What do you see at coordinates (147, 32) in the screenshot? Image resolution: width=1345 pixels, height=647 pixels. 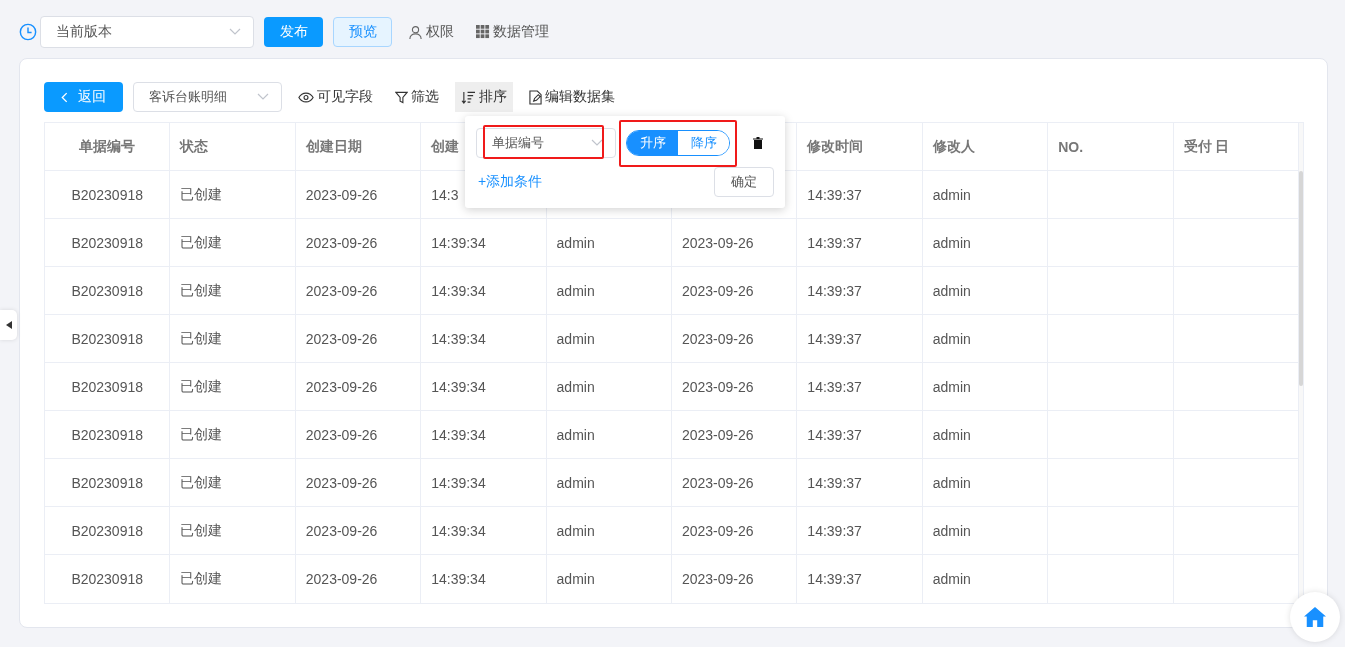 I see `version-select: 当前版本` at bounding box center [147, 32].